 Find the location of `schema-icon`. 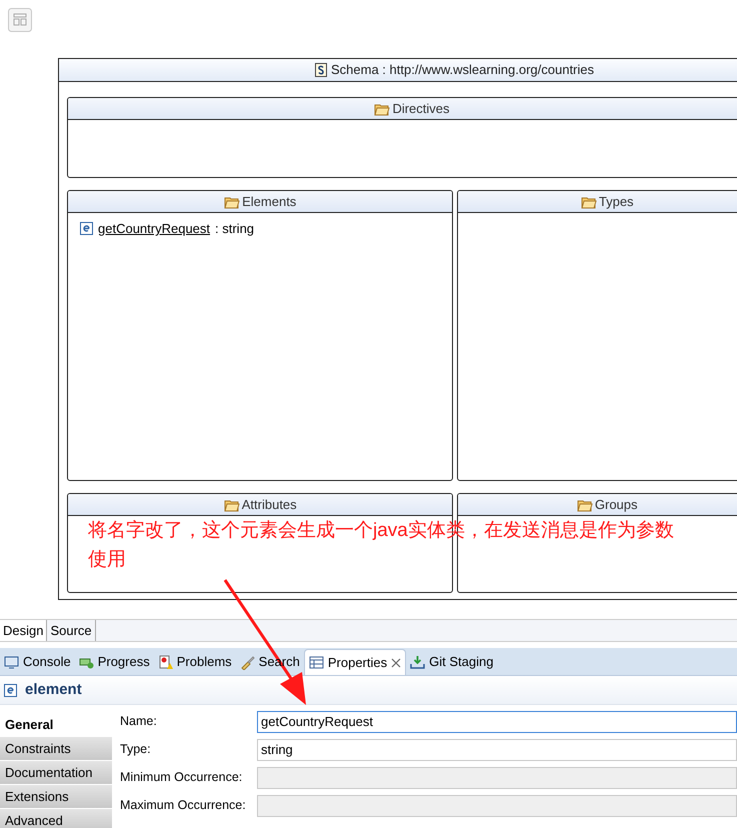

schema-icon is located at coordinates (321, 70).